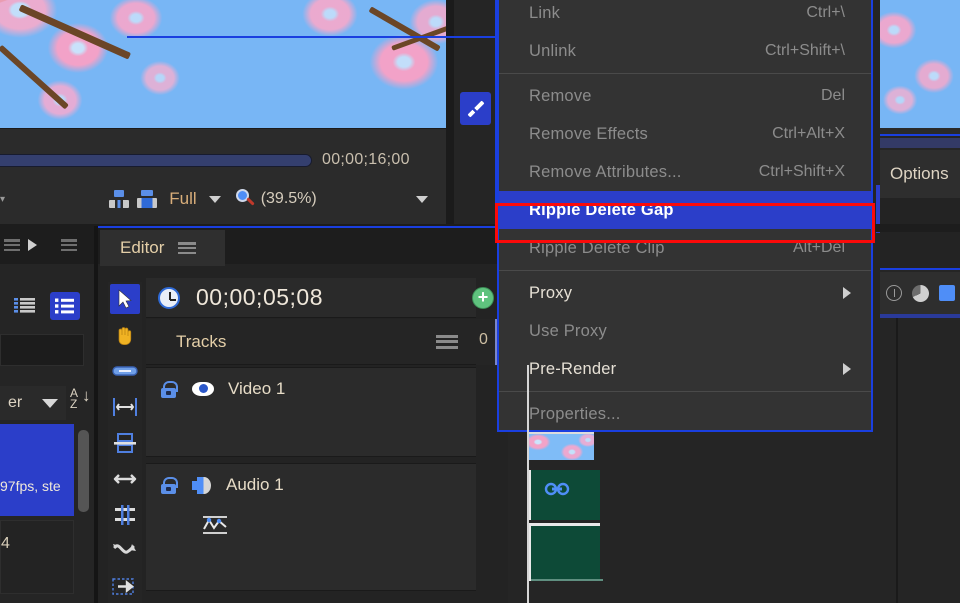 The height and width of the screenshot is (603, 960). What do you see at coordinates (685, 96) in the screenshot?
I see `menu-item-remove: Remove Del` at bounding box center [685, 96].